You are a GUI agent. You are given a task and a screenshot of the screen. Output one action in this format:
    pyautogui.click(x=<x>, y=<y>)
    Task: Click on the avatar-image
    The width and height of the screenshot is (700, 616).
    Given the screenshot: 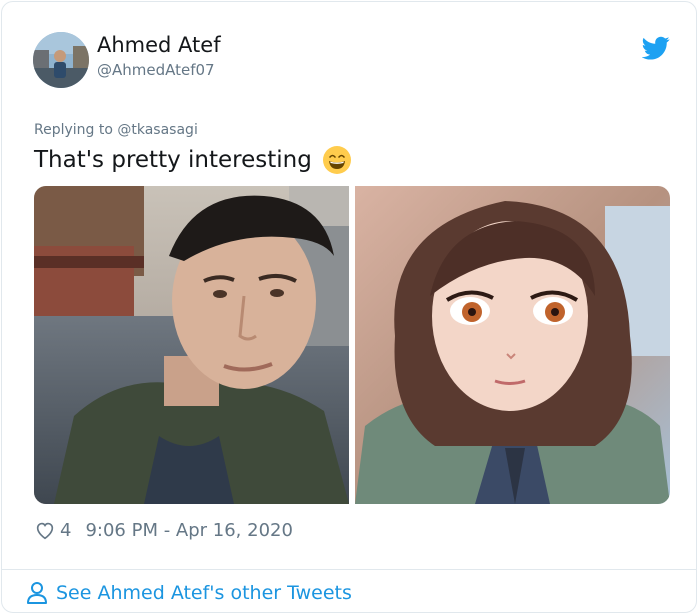 What is the action you would take?
    pyautogui.click(x=61, y=60)
    